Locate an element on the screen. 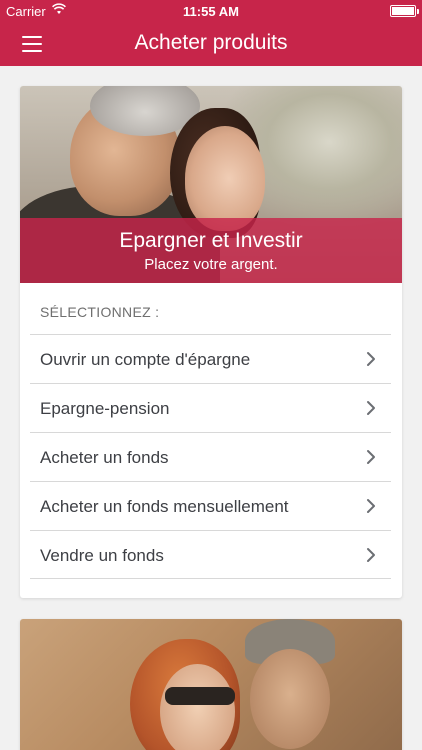 This screenshot has height=750, width=422. list-item-label: Acheter un fonds is located at coordinates (104, 457).